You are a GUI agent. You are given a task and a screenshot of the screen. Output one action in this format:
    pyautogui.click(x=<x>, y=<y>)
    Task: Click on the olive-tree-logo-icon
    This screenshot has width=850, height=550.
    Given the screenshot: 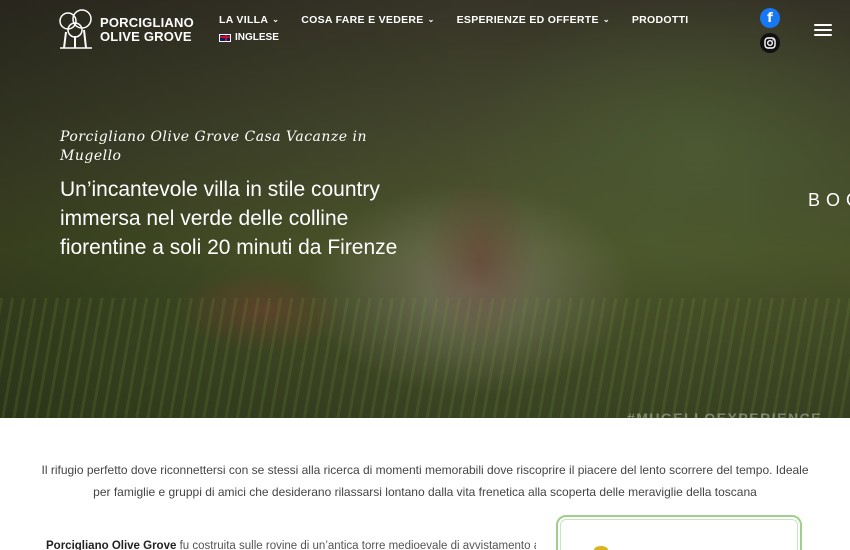 What is the action you would take?
    pyautogui.click(x=75, y=29)
    